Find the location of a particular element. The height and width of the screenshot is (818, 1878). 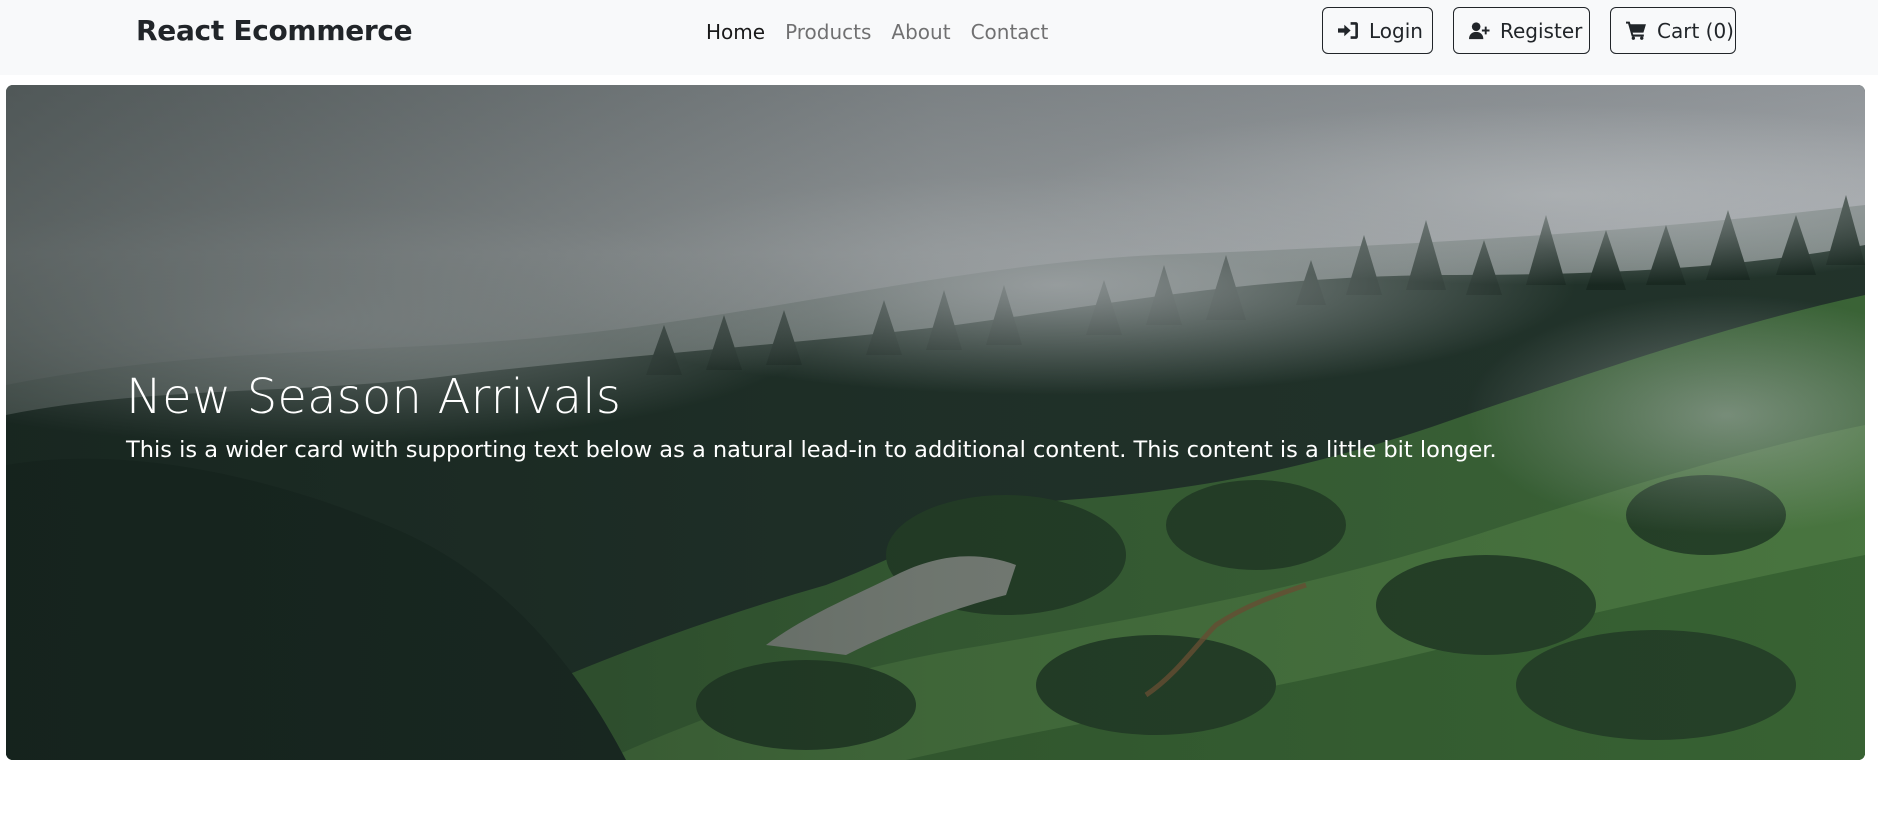

cart-label: Cart (0) is located at coordinates (1695, 30).